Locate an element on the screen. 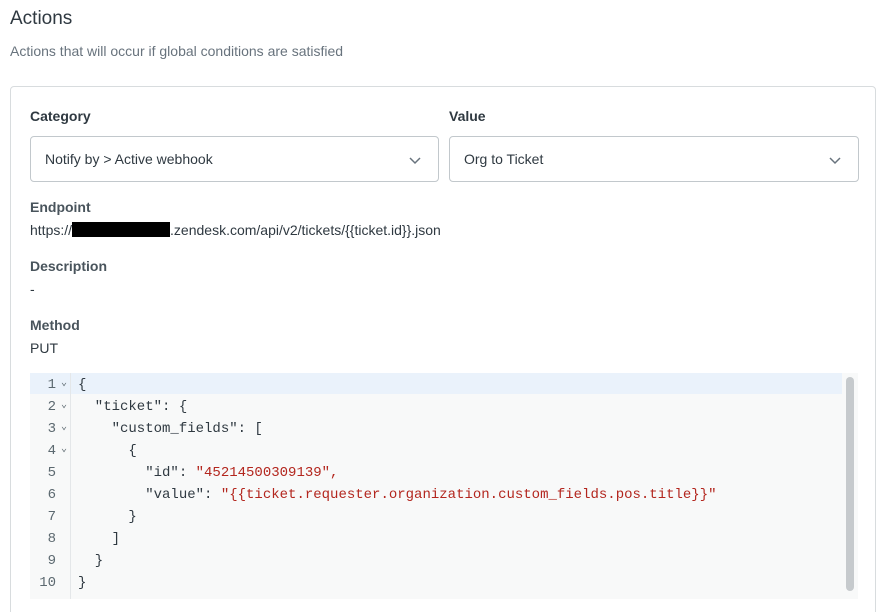 The width and height of the screenshot is (887, 612). line-number: 3 ⌄ is located at coordinates (57, 428).